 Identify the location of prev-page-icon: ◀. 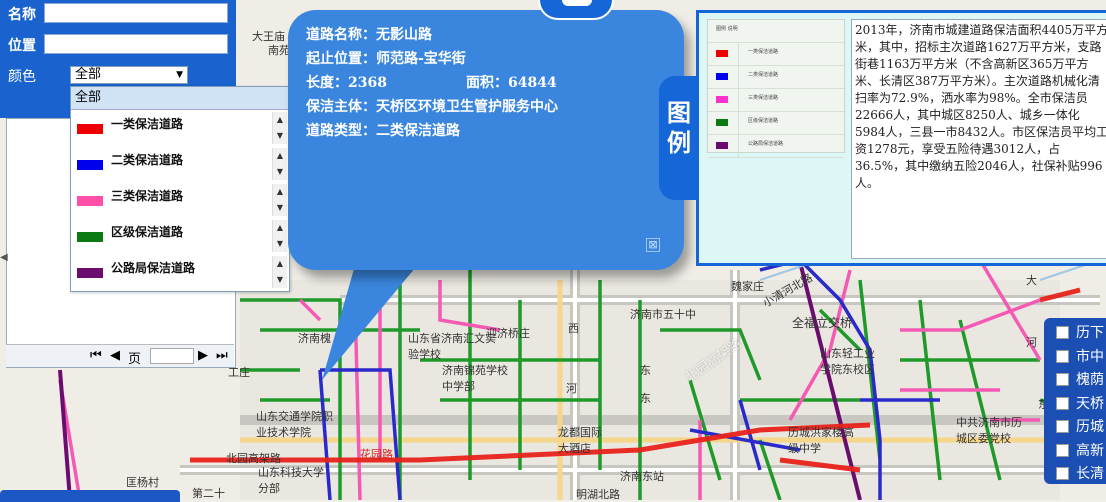
(115, 355).